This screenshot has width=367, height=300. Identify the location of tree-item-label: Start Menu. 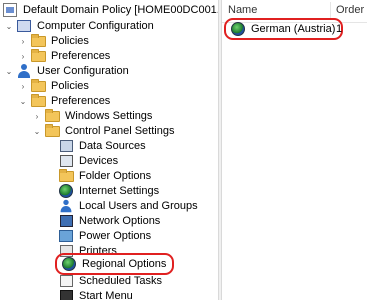
(106, 295).